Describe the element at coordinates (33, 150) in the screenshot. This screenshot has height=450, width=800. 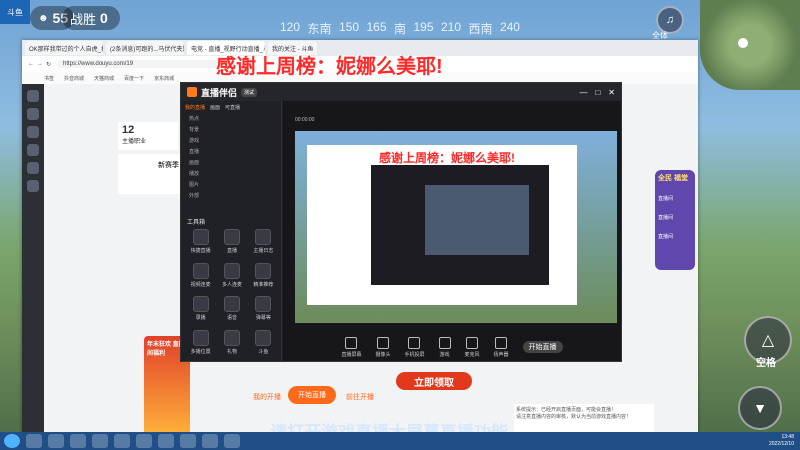
I see `rail-game-icon` at that location.